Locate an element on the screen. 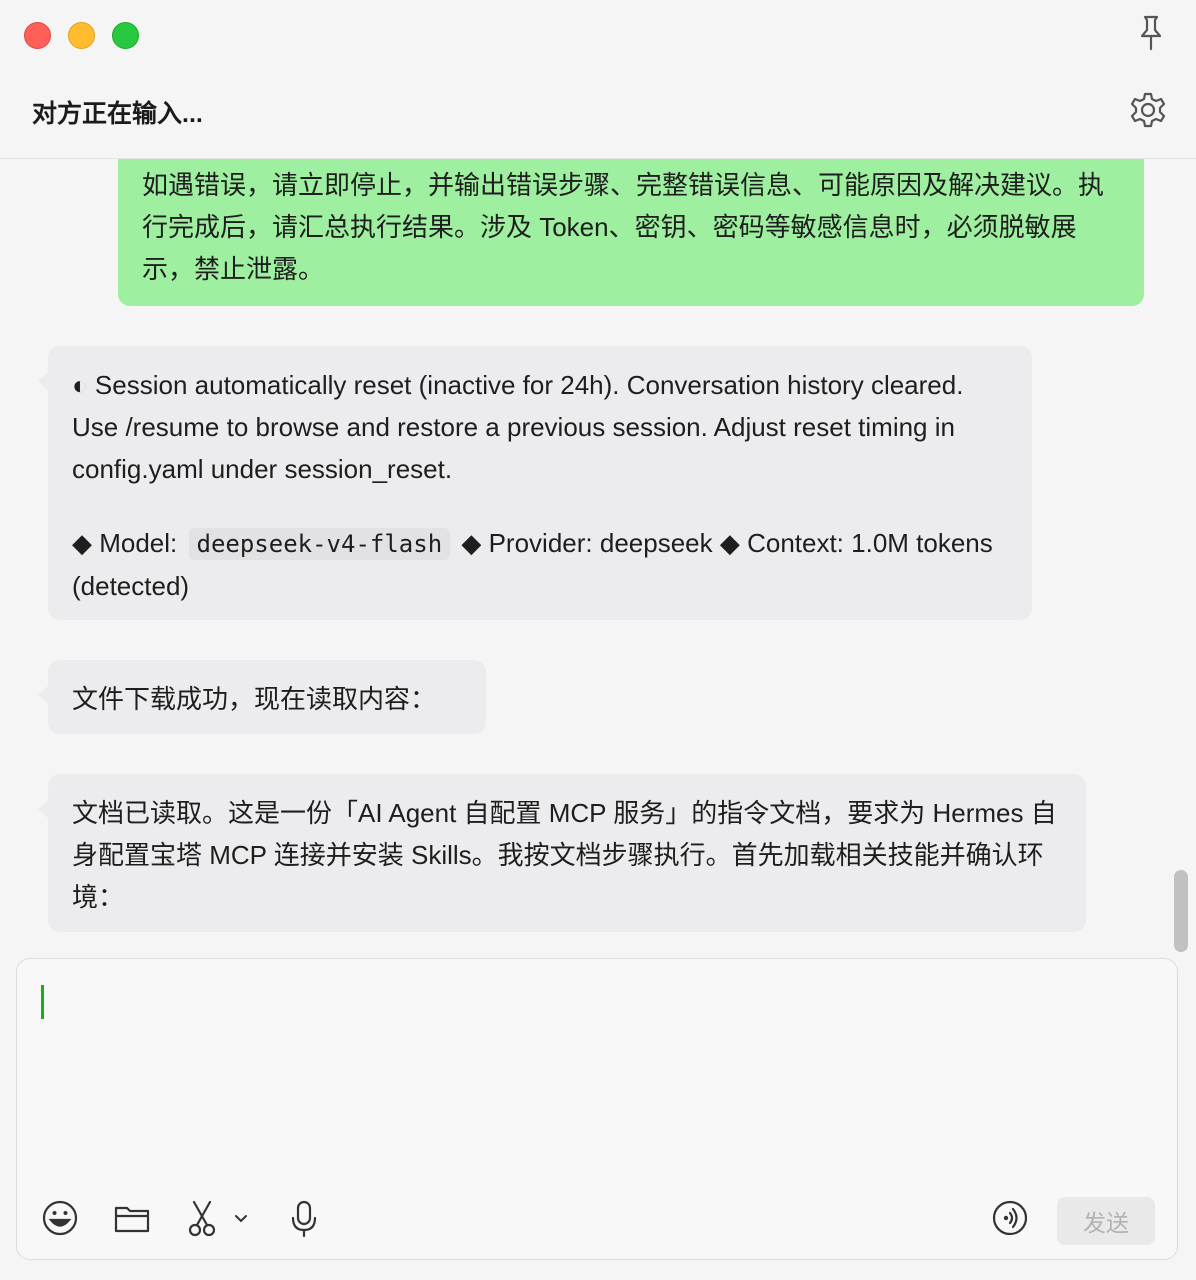  voice-call-icon is located at coordinates (1010, 1218).